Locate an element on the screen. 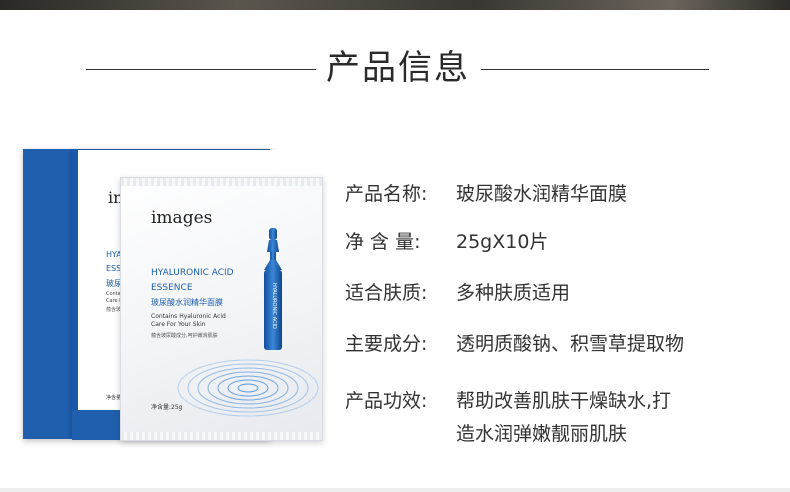  sachet-text-line: 玻尿酸水润精华面膜 is located at coordinates (187, 302).